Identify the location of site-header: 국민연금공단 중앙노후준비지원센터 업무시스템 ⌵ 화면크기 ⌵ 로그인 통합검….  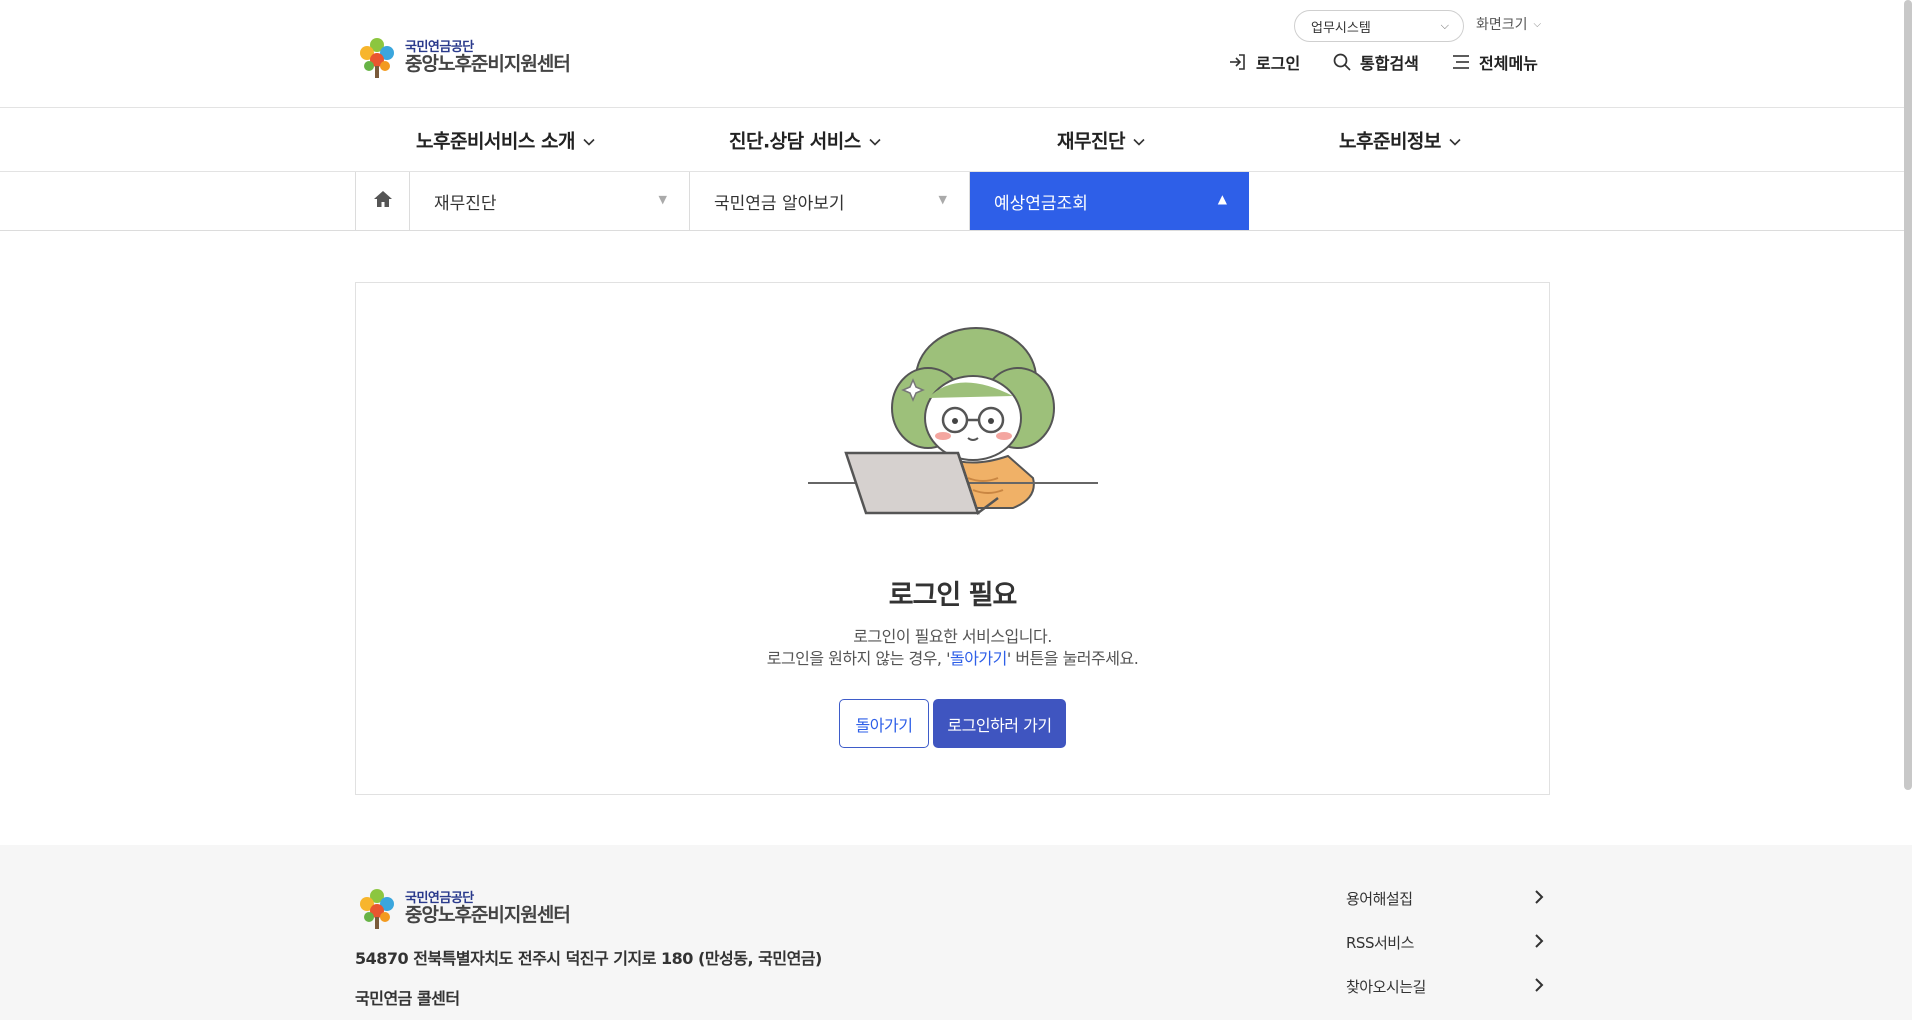
(956, 54).